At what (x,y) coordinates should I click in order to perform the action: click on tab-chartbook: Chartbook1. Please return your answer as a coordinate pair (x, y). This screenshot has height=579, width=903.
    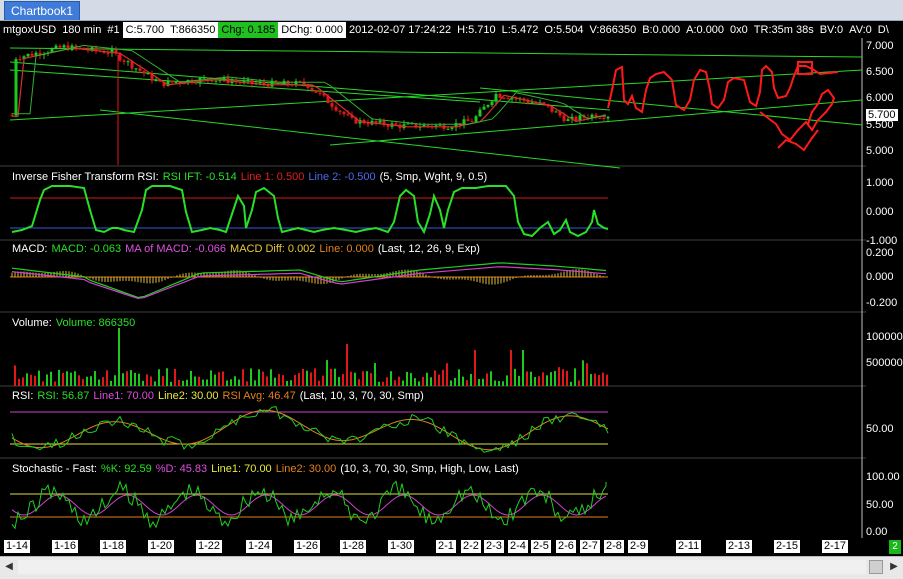
    Looking at the image, I should click on (42, 10).